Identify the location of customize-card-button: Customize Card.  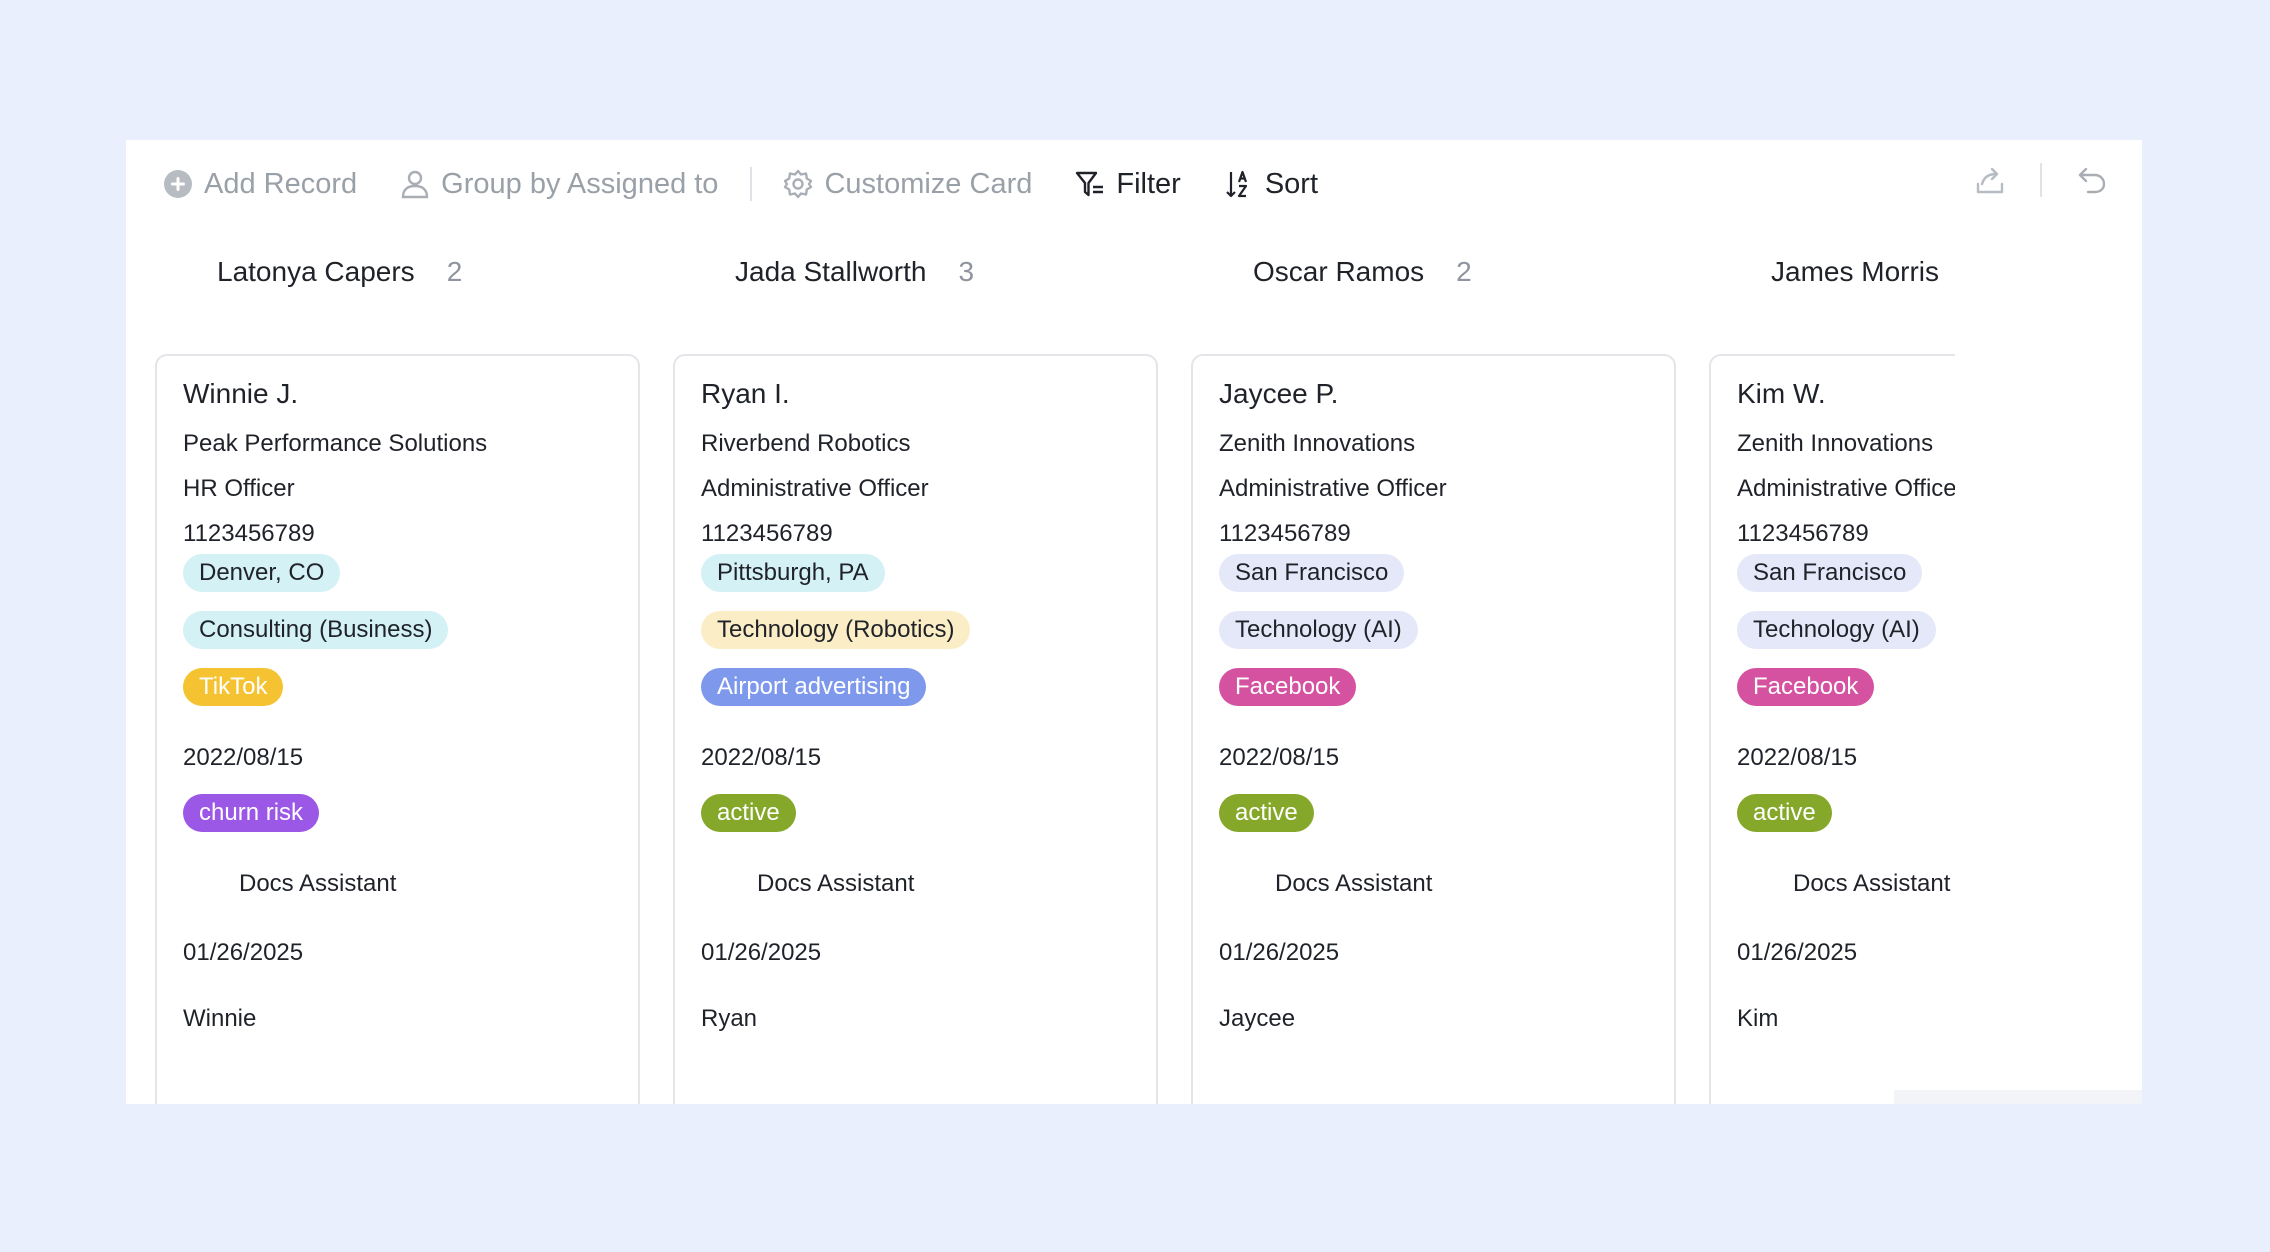
(907, 184).